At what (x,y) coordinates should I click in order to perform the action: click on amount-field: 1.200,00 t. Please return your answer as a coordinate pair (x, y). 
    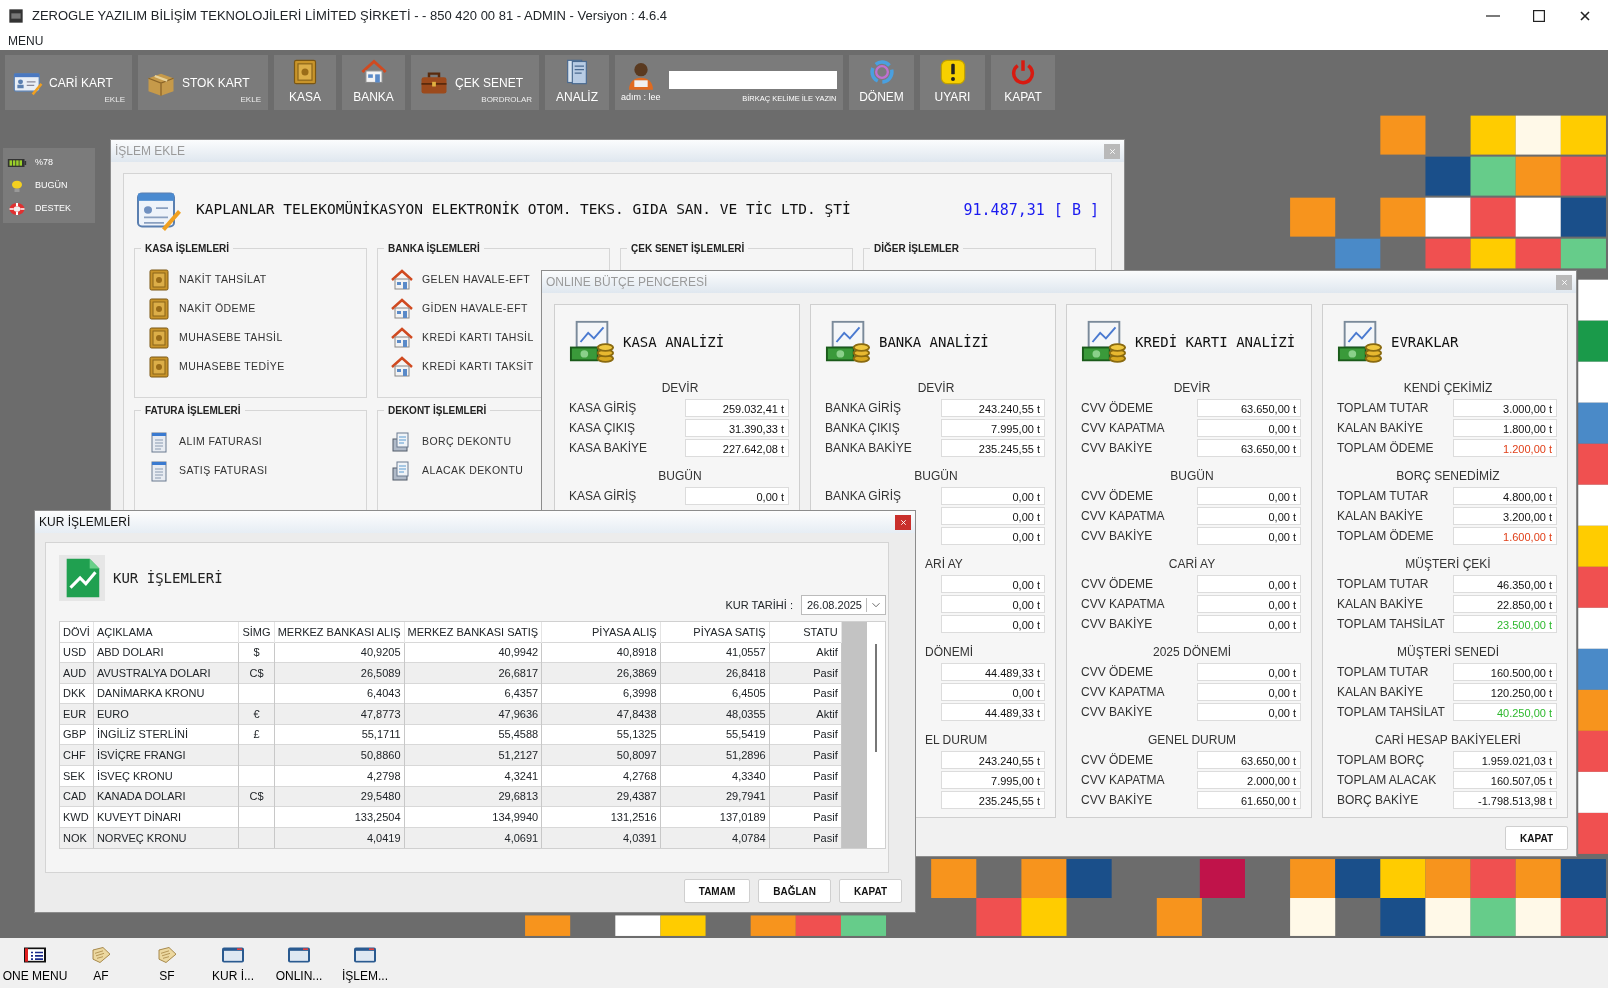
    Looking at the image, I should click on (1505, 448).